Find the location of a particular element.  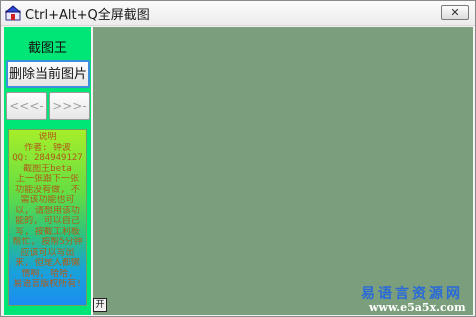

app-icon is located at coordinates (13, 13).